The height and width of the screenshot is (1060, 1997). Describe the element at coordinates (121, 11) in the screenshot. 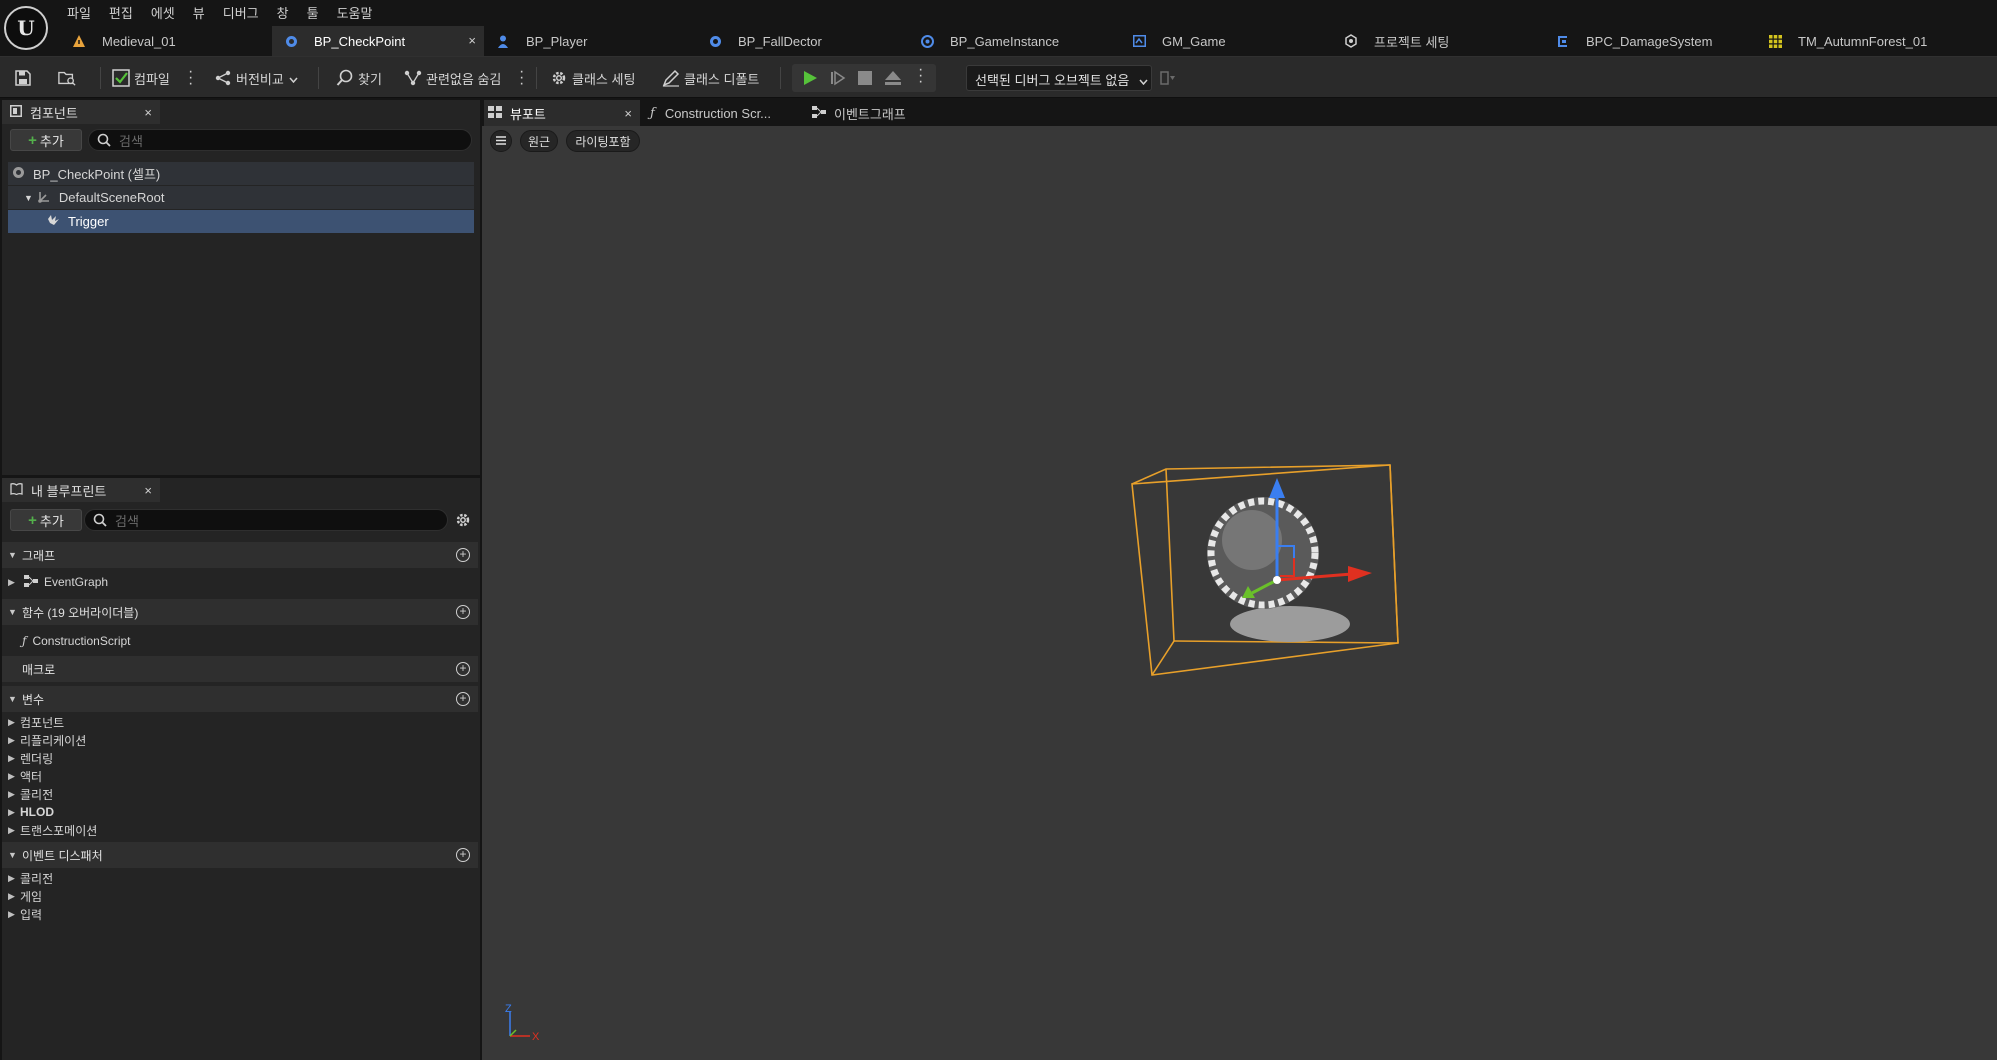

I see `menu-edit: 편집` at that location.